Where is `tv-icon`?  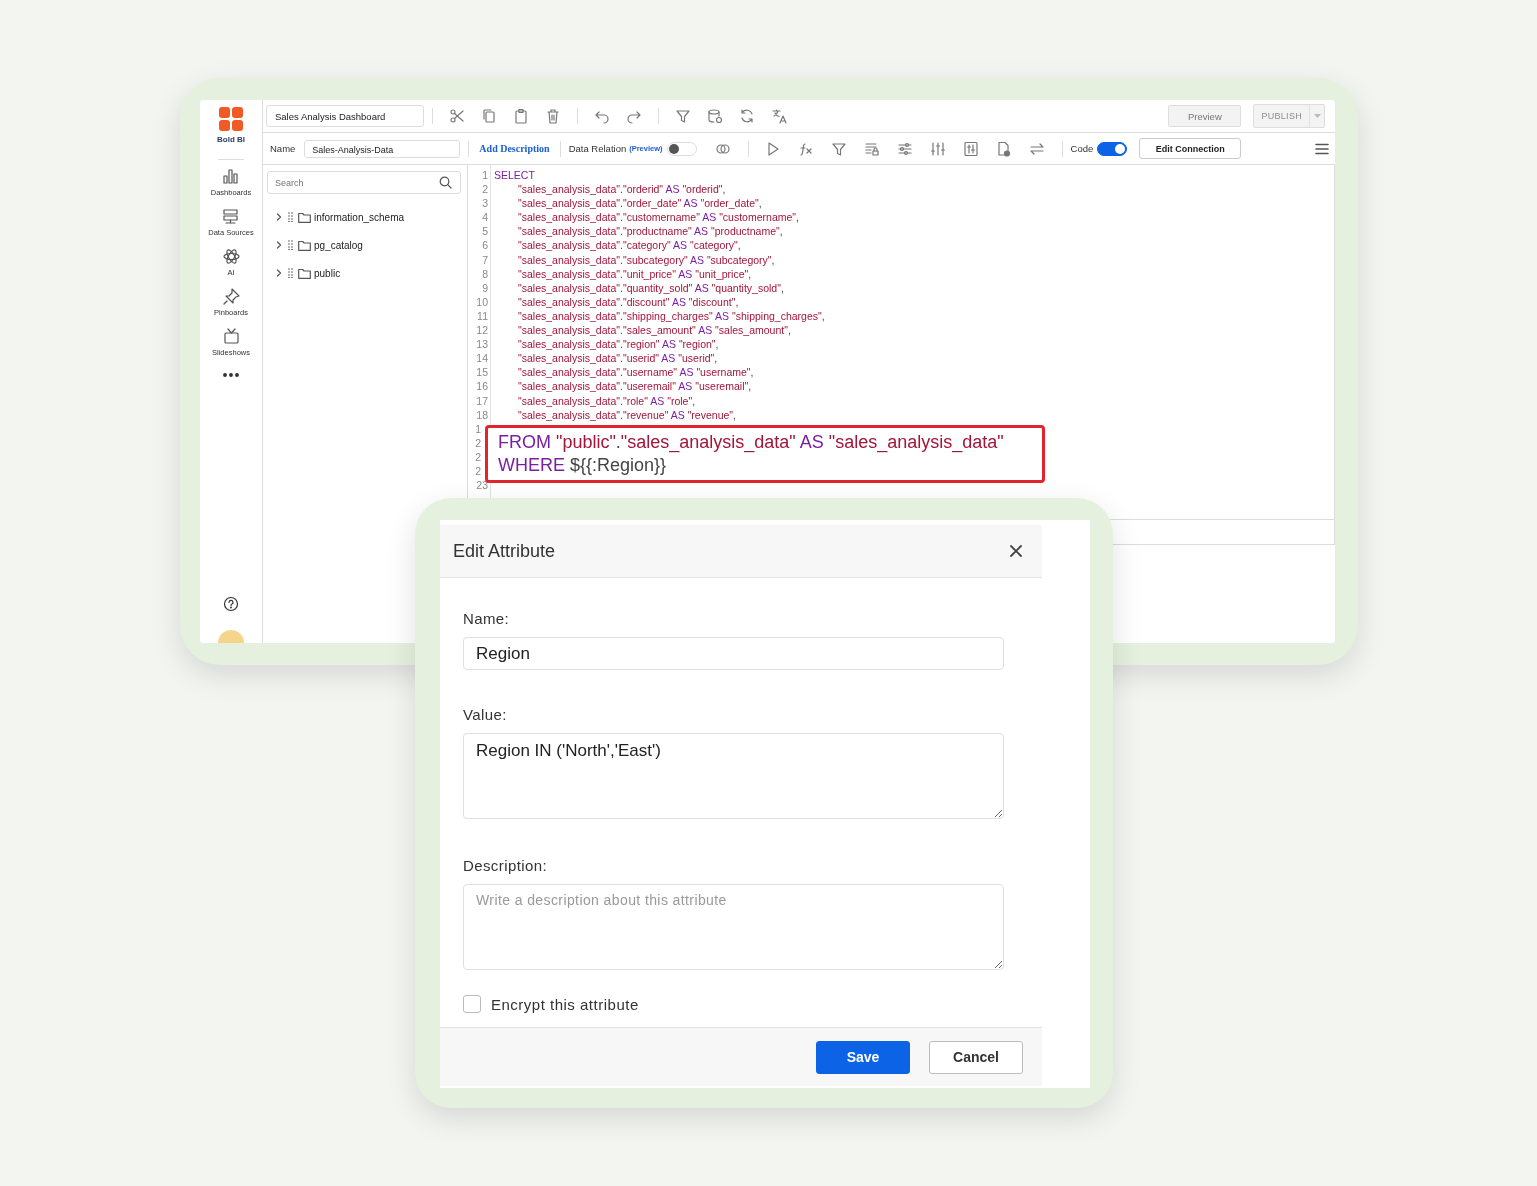 tv-icon is located at coordinates (231, 336).